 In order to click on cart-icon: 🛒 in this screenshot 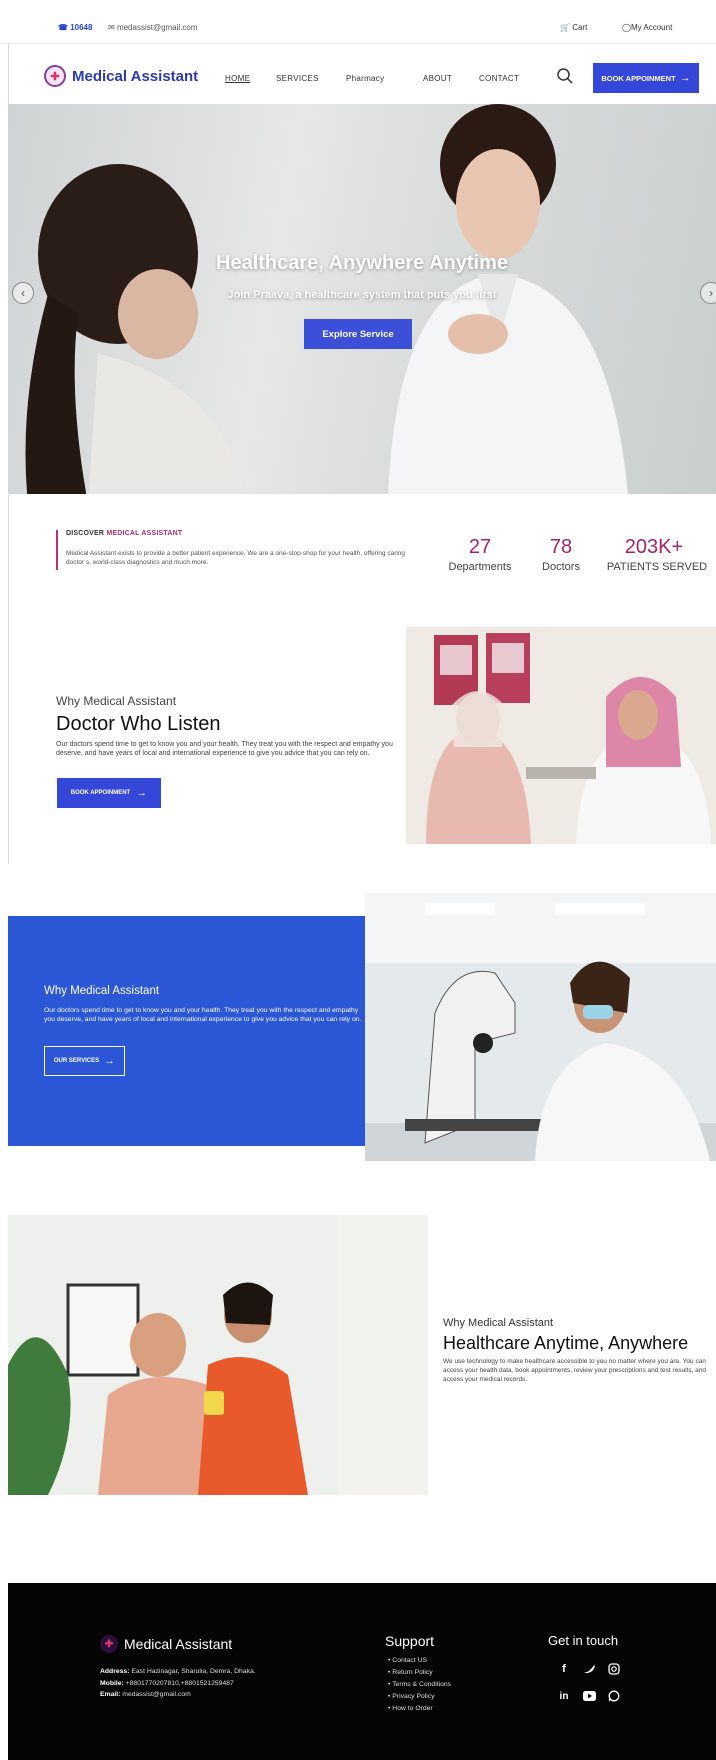, I will do `click(565, 27)`.